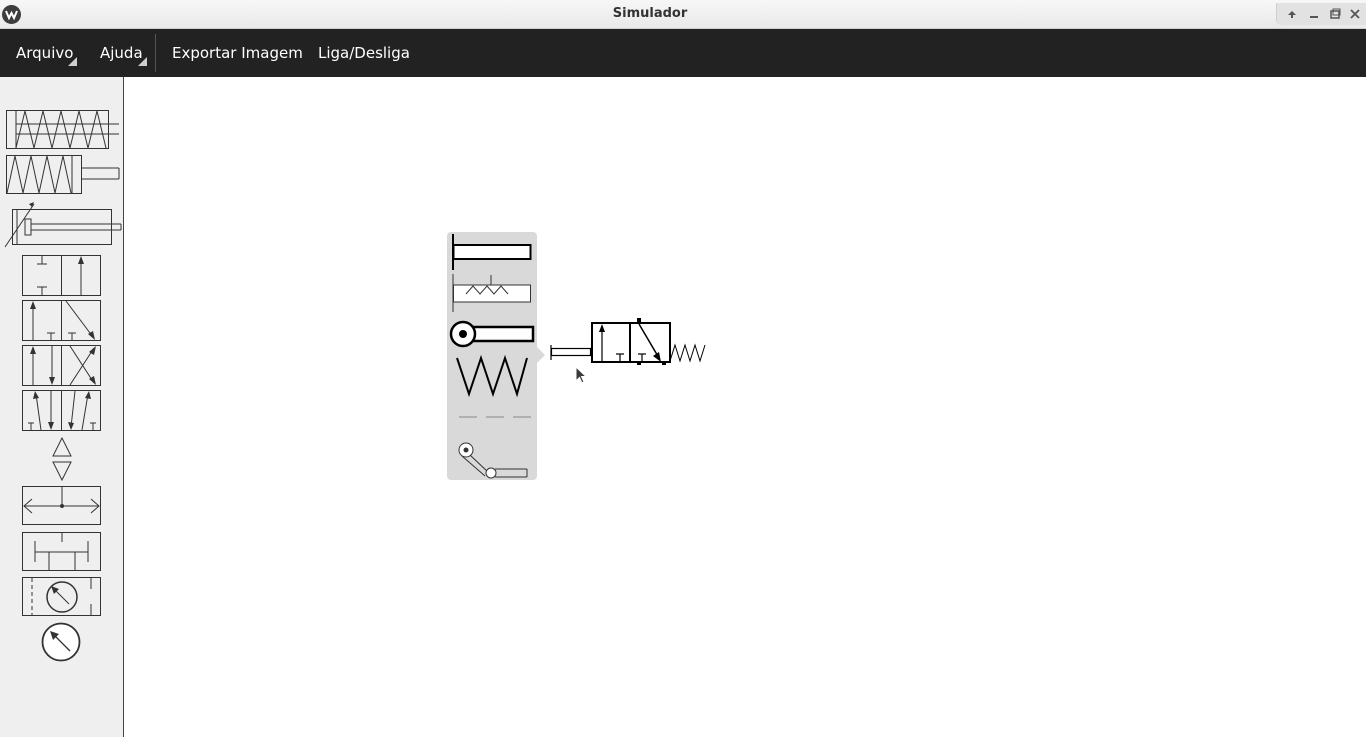 The width and height of the screenshot is (1366, 737). What do you see at coordinates (63, 224) in the screenshot?
I see `adjustable-cushion-cylinder-icon` at bounding box center [63, 224].